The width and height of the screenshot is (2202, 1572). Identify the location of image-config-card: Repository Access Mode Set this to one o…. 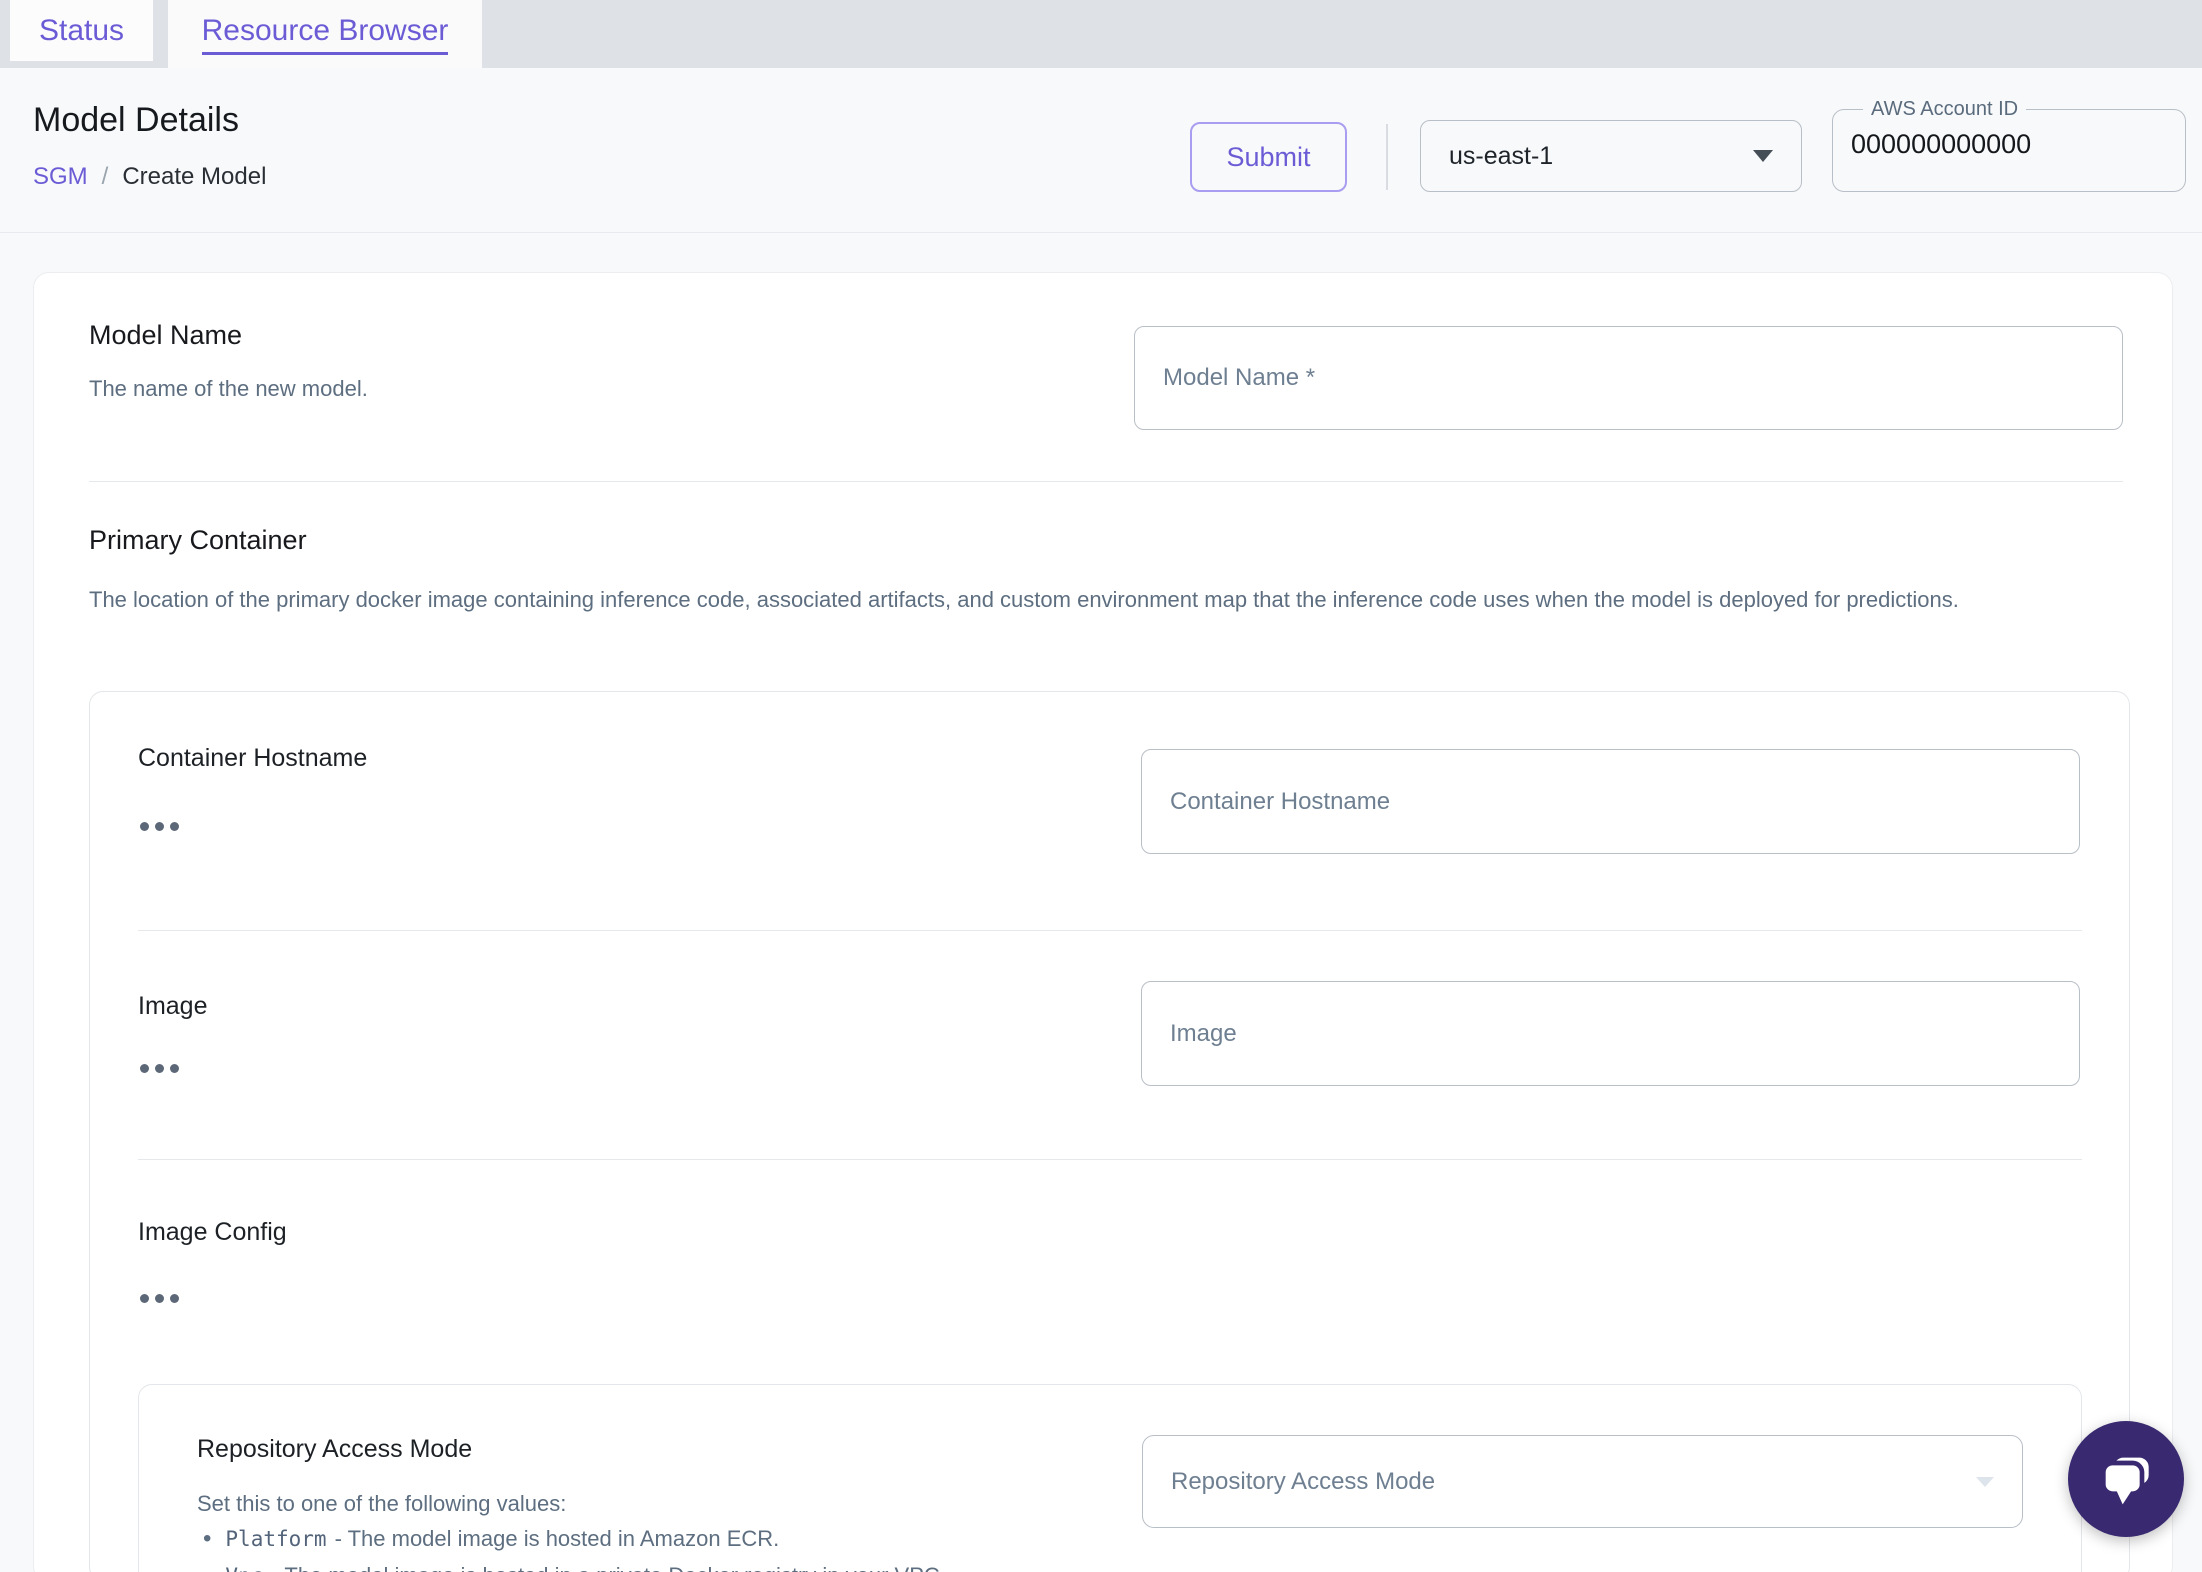
(1110, 1478).